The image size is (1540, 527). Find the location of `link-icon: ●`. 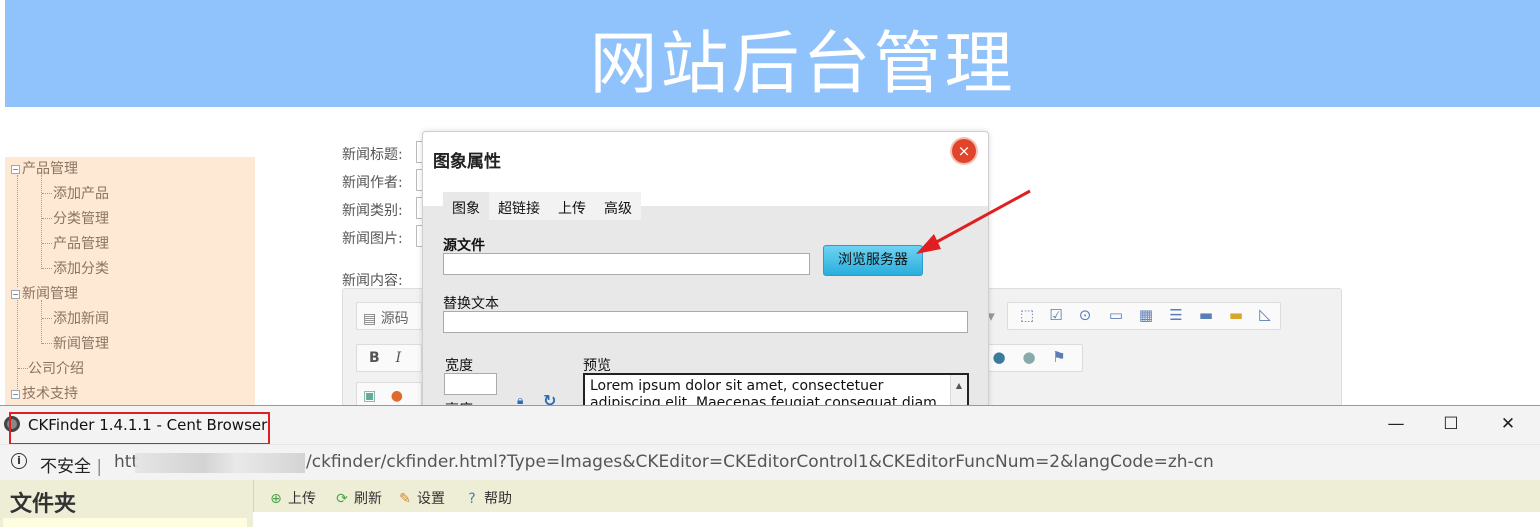

link-icon: ● is located at coordinates (999, 357).